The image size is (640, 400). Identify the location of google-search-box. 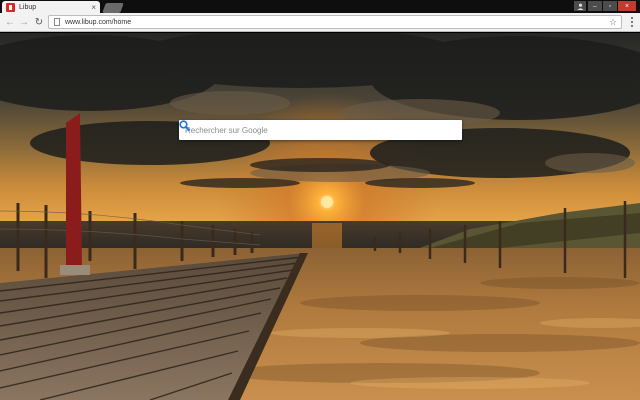
(320, 130).